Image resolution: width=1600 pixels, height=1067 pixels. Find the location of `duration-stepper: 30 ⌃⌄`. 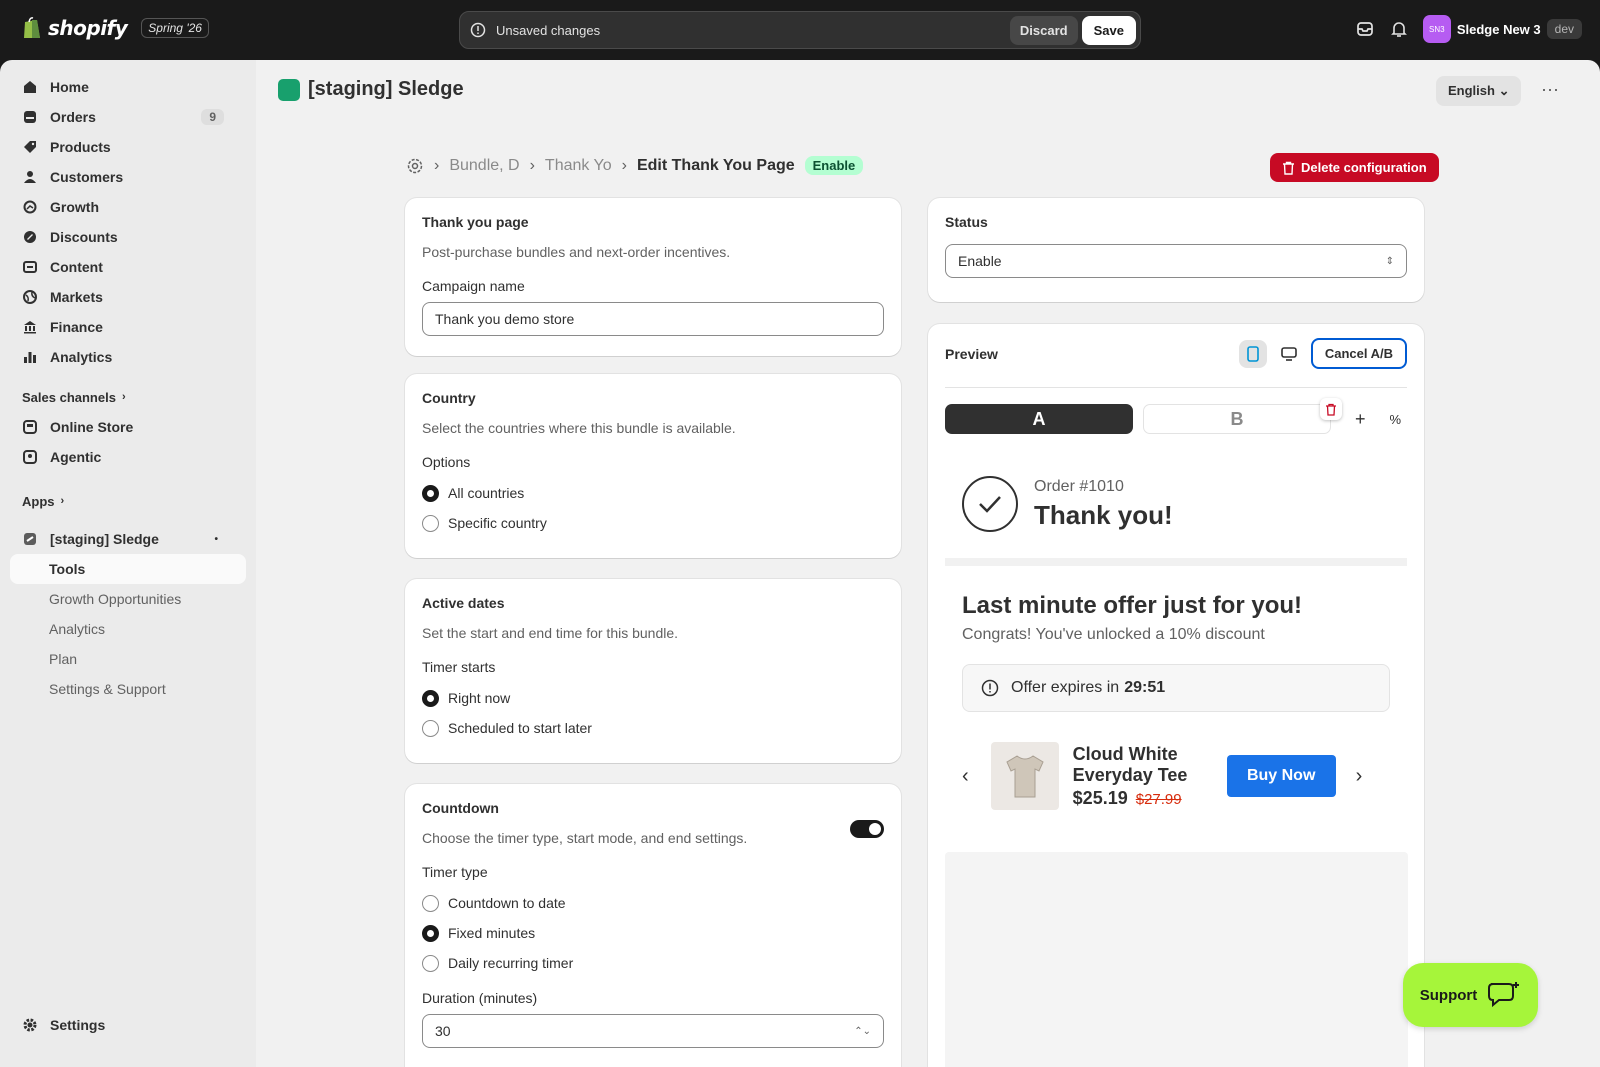

duration-stepper: 30 ⌃⌄ is located at coordinates (653, 1031).